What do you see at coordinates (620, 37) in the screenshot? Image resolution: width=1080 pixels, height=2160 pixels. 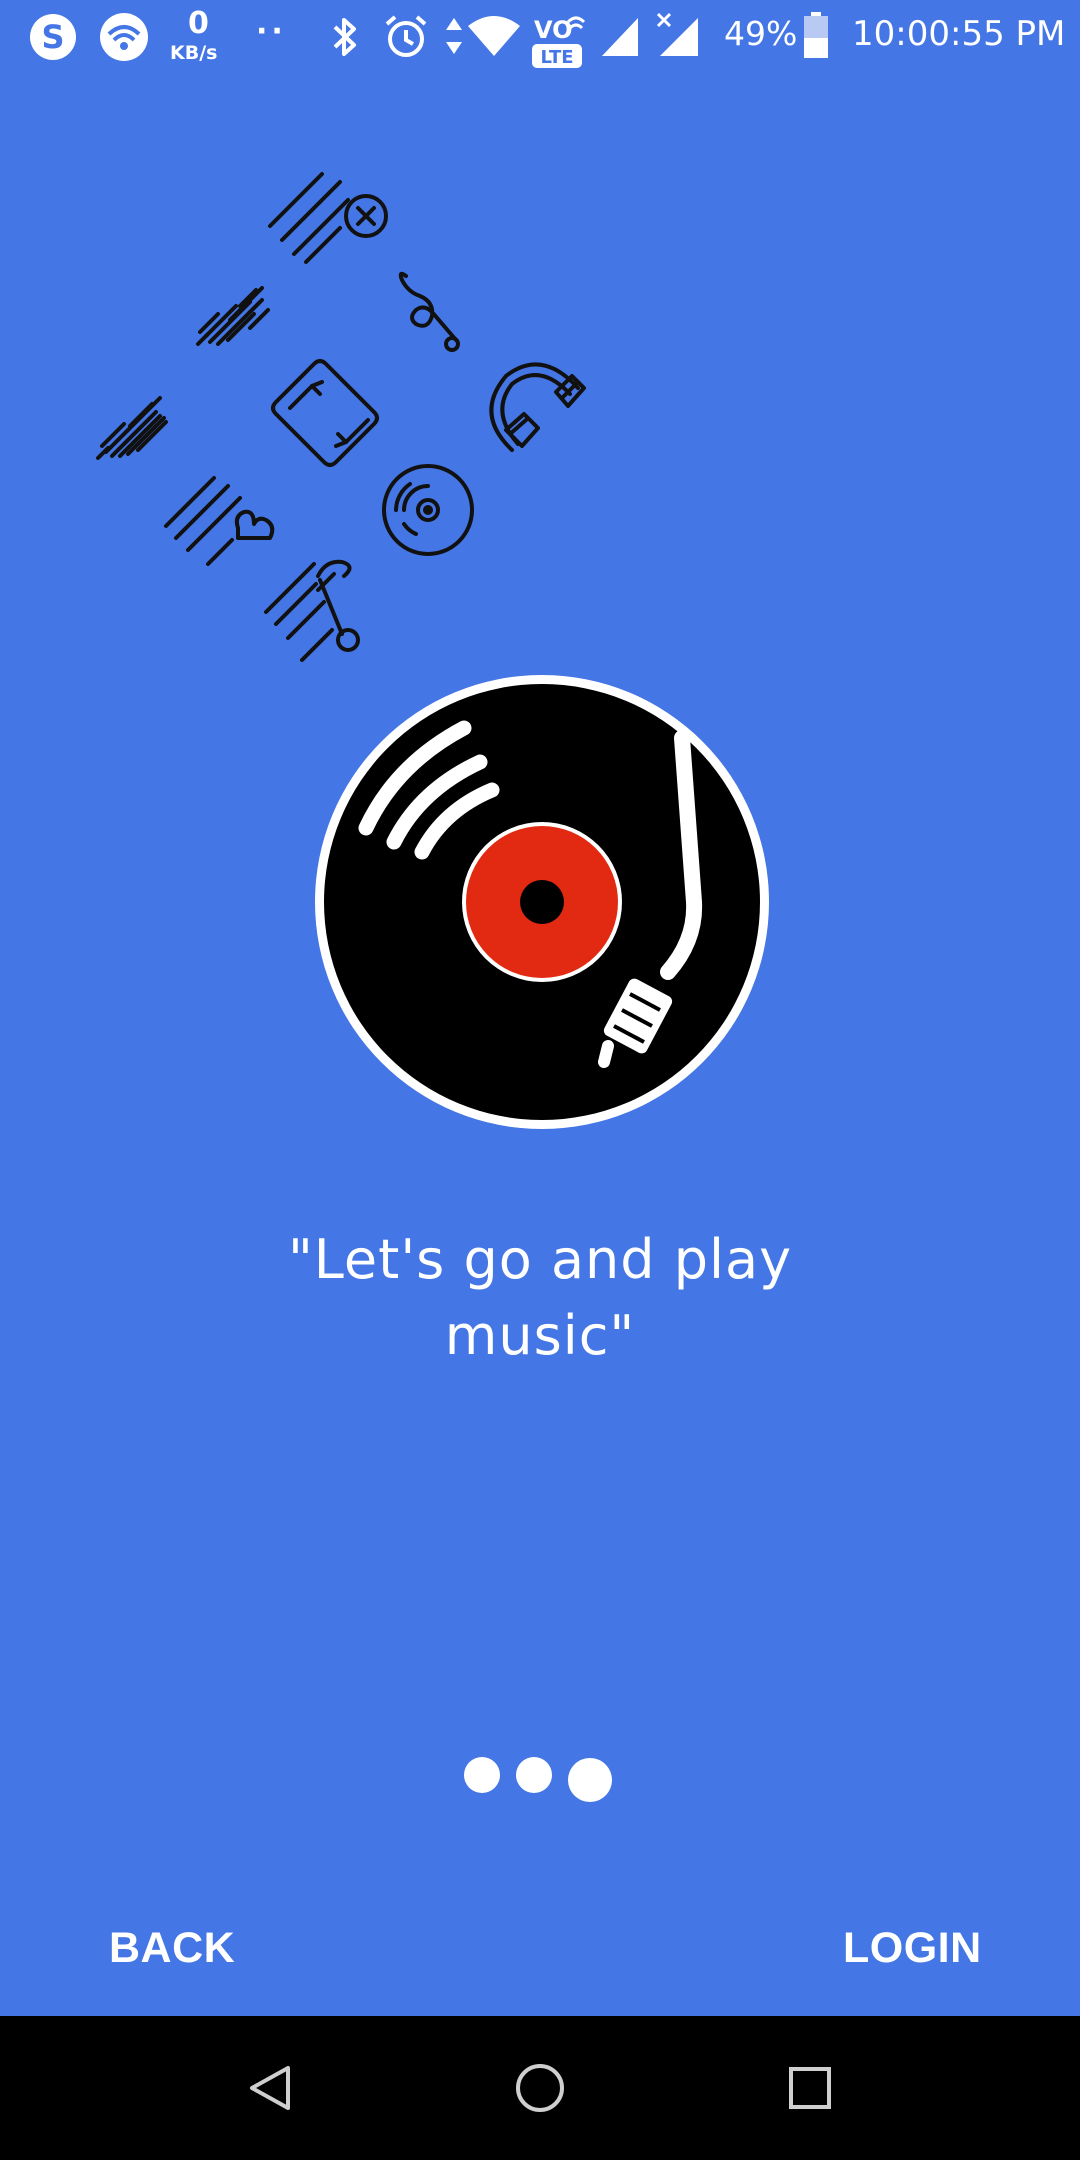 I see `signal-icon` at bounding box center [620, 37].